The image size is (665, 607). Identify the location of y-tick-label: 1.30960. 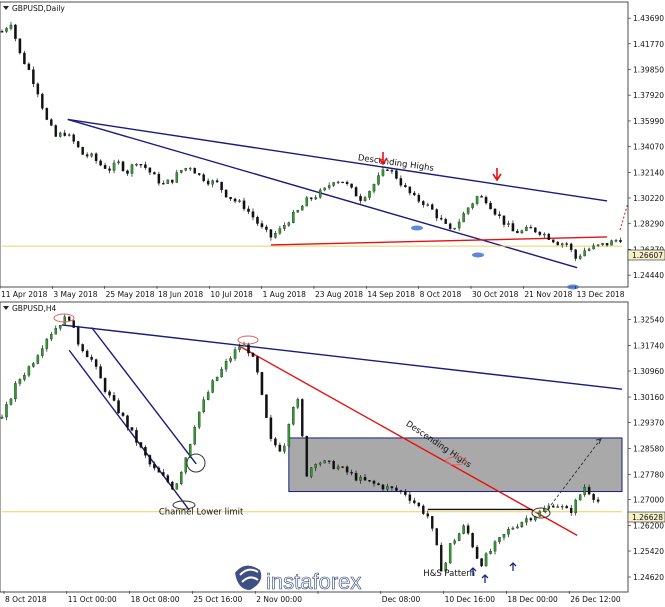
(648, 371).